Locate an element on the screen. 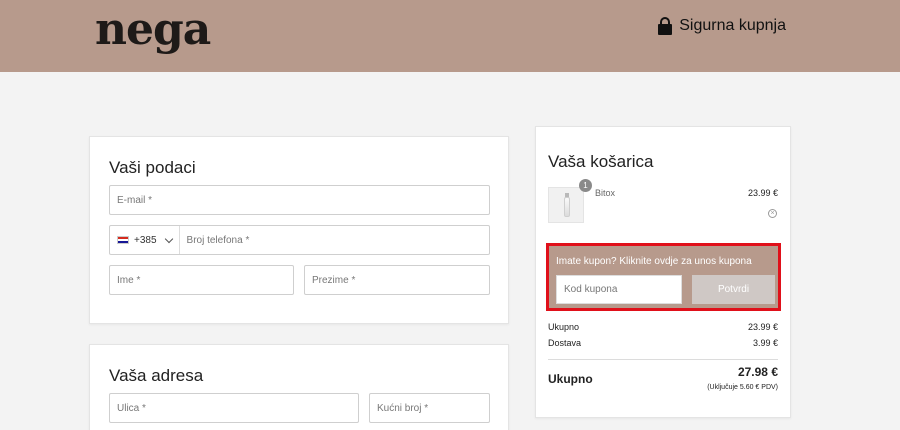 This screenshot has height=430, width=900. cart-item-price: 23.99 € is located at coordinates (762, 193).